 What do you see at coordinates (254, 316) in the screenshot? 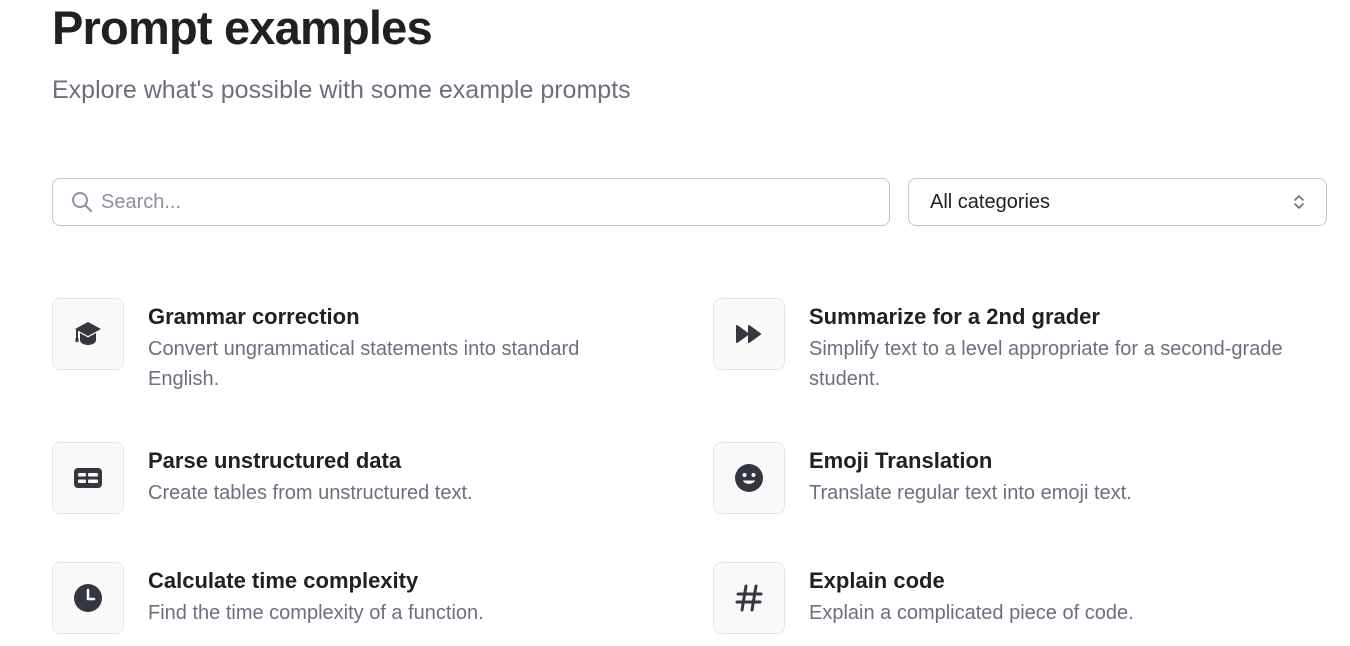
I see `example-title: Grammar correction` at bounding box center [254, 316].